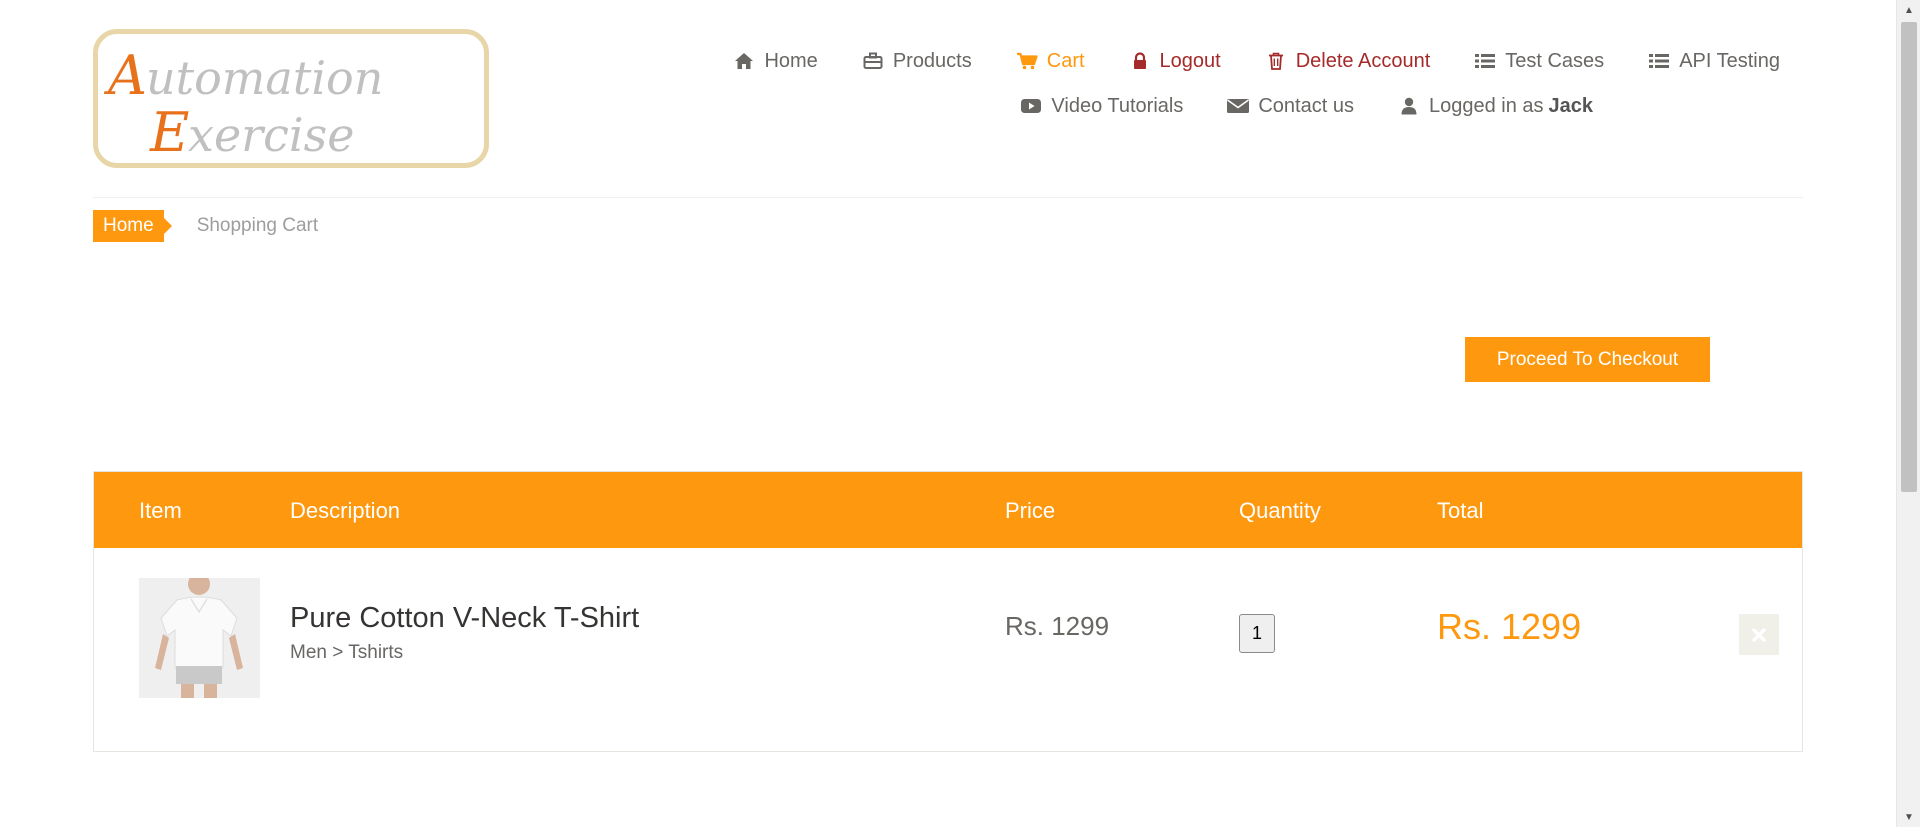  Describe the element at coordinates (169, 132) in the screenshot. I see `logo-letter-e: E` at that location.